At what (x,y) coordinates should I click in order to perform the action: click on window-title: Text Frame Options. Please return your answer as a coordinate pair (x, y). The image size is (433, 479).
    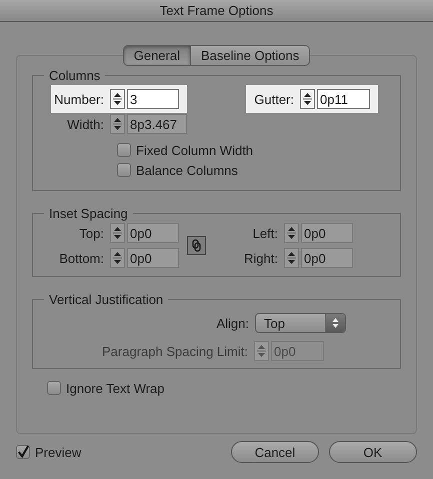
    Looking at the image, I should click on (217, 10).